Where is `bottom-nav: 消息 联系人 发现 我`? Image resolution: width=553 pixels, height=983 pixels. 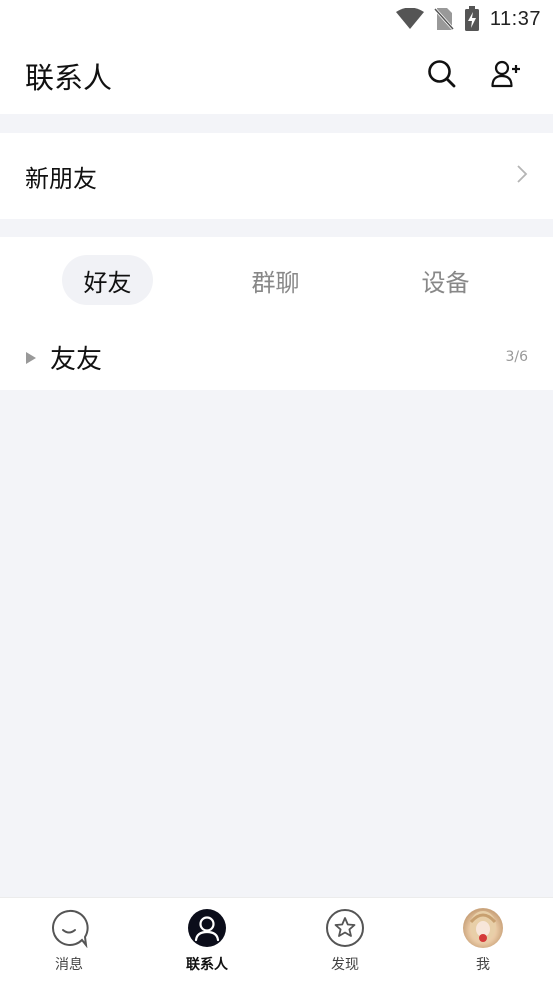 bottom-nav: 消息 联系人 发现 我 is located at coordinates (276, 940).